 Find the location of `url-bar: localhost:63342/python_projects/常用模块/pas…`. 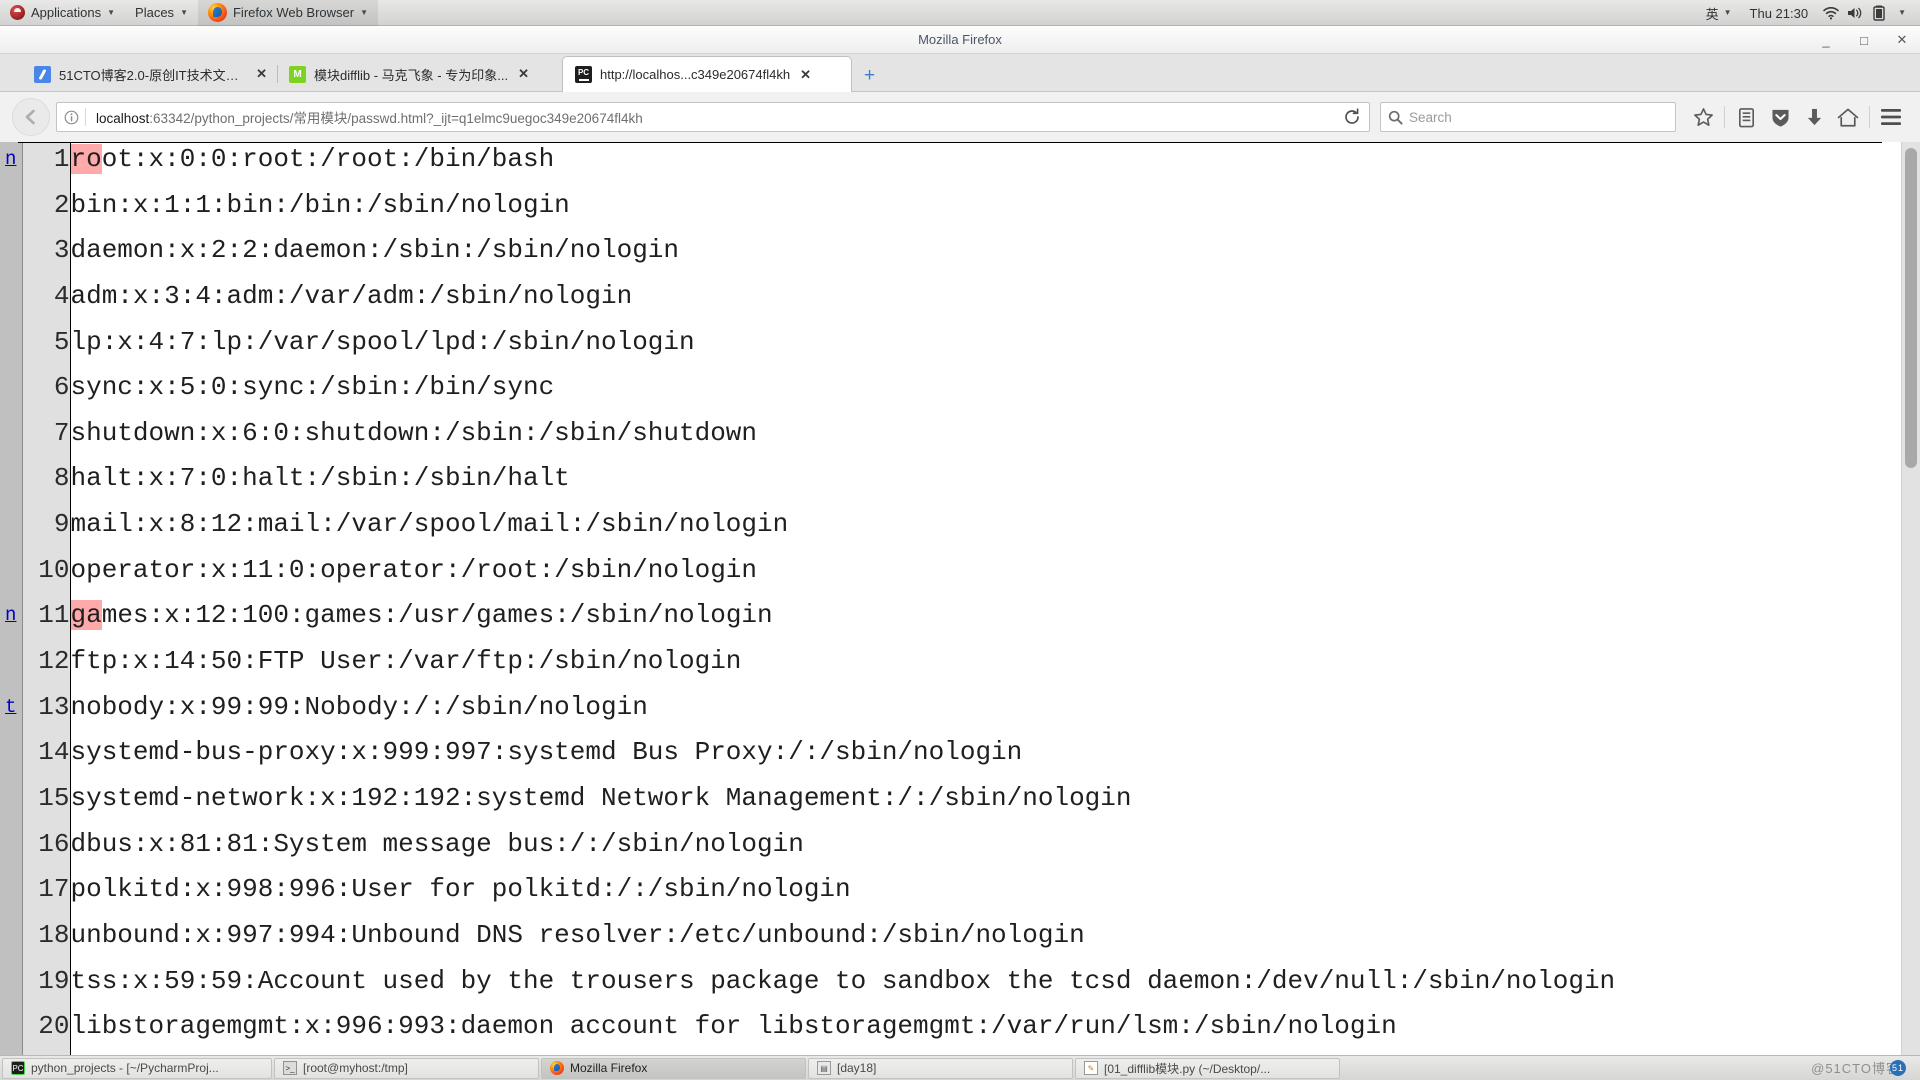

url-bar: localhost:63342/python_projects/常用模块/pas… is located at coordinates (713, 117).